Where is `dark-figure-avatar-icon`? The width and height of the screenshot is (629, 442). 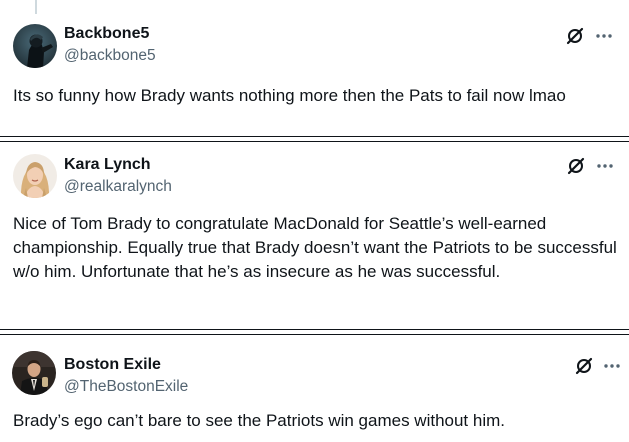
dark-figure-avatar-icon is located at coordinates (35, 46).